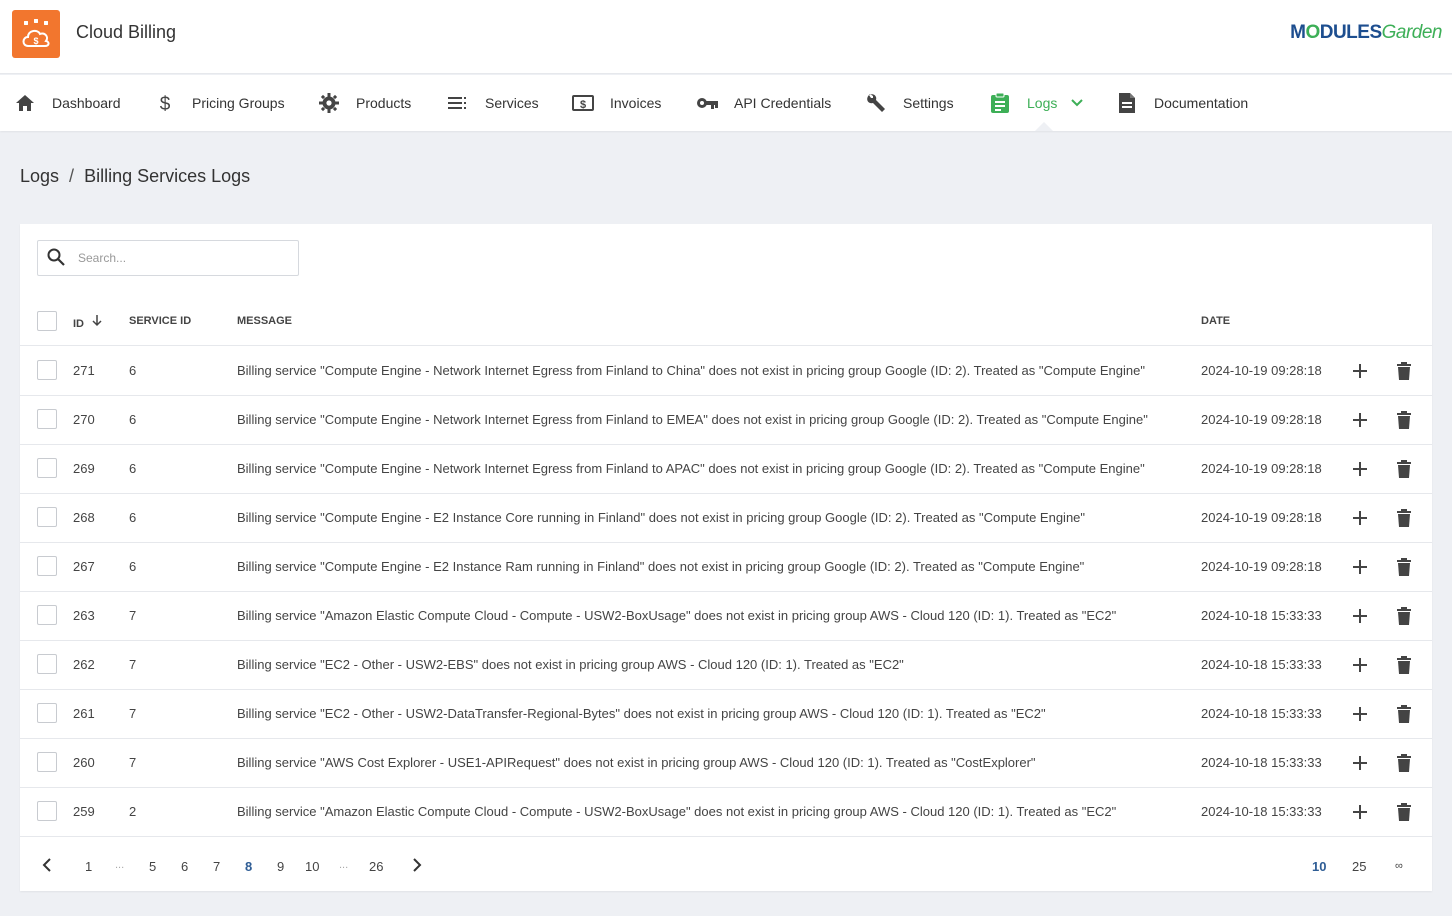 The width and height of the screenshot is (1452, 916). I want to click on prev-page-chevron-left-icon, so click(47, 866).